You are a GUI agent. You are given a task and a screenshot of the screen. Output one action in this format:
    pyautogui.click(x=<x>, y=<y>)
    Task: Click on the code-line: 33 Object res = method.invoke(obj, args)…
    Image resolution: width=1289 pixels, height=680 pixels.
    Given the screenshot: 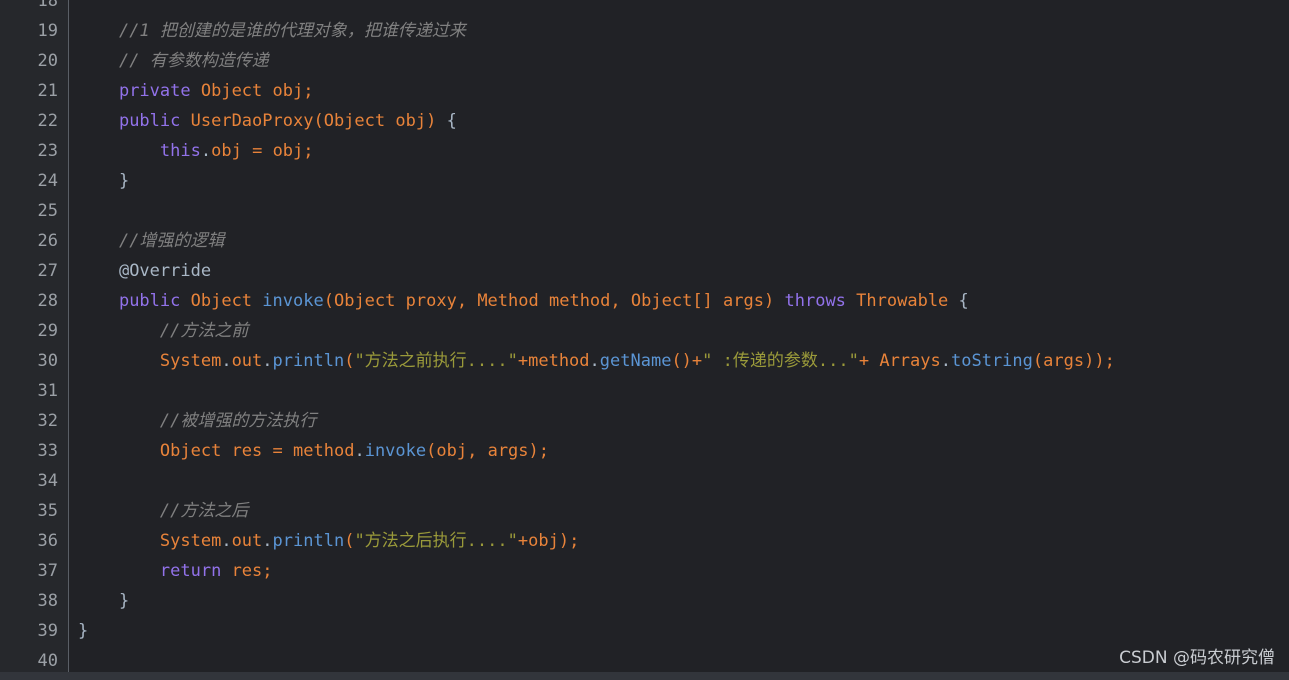 What is the action you would take?
    pyautogui.click(x=644, y=451)
    